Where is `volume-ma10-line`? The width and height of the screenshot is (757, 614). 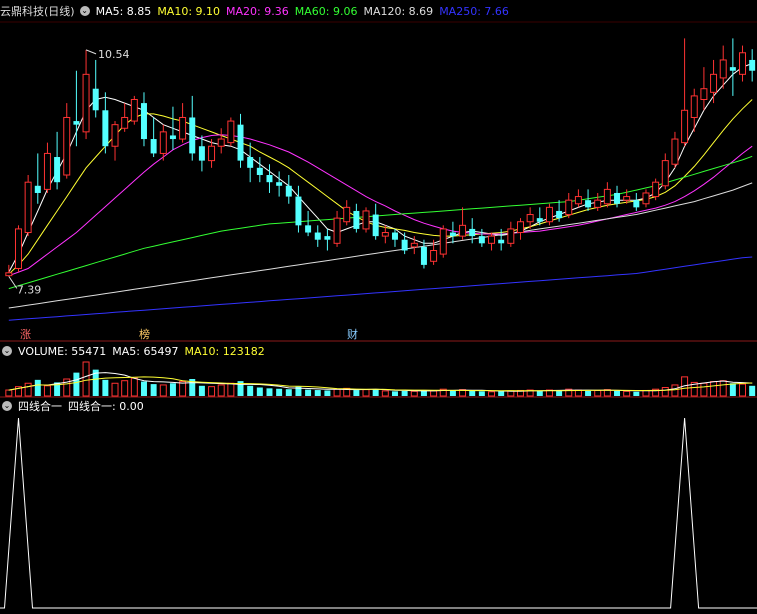
volume-ma10-line is located at coordinates (380, 384).